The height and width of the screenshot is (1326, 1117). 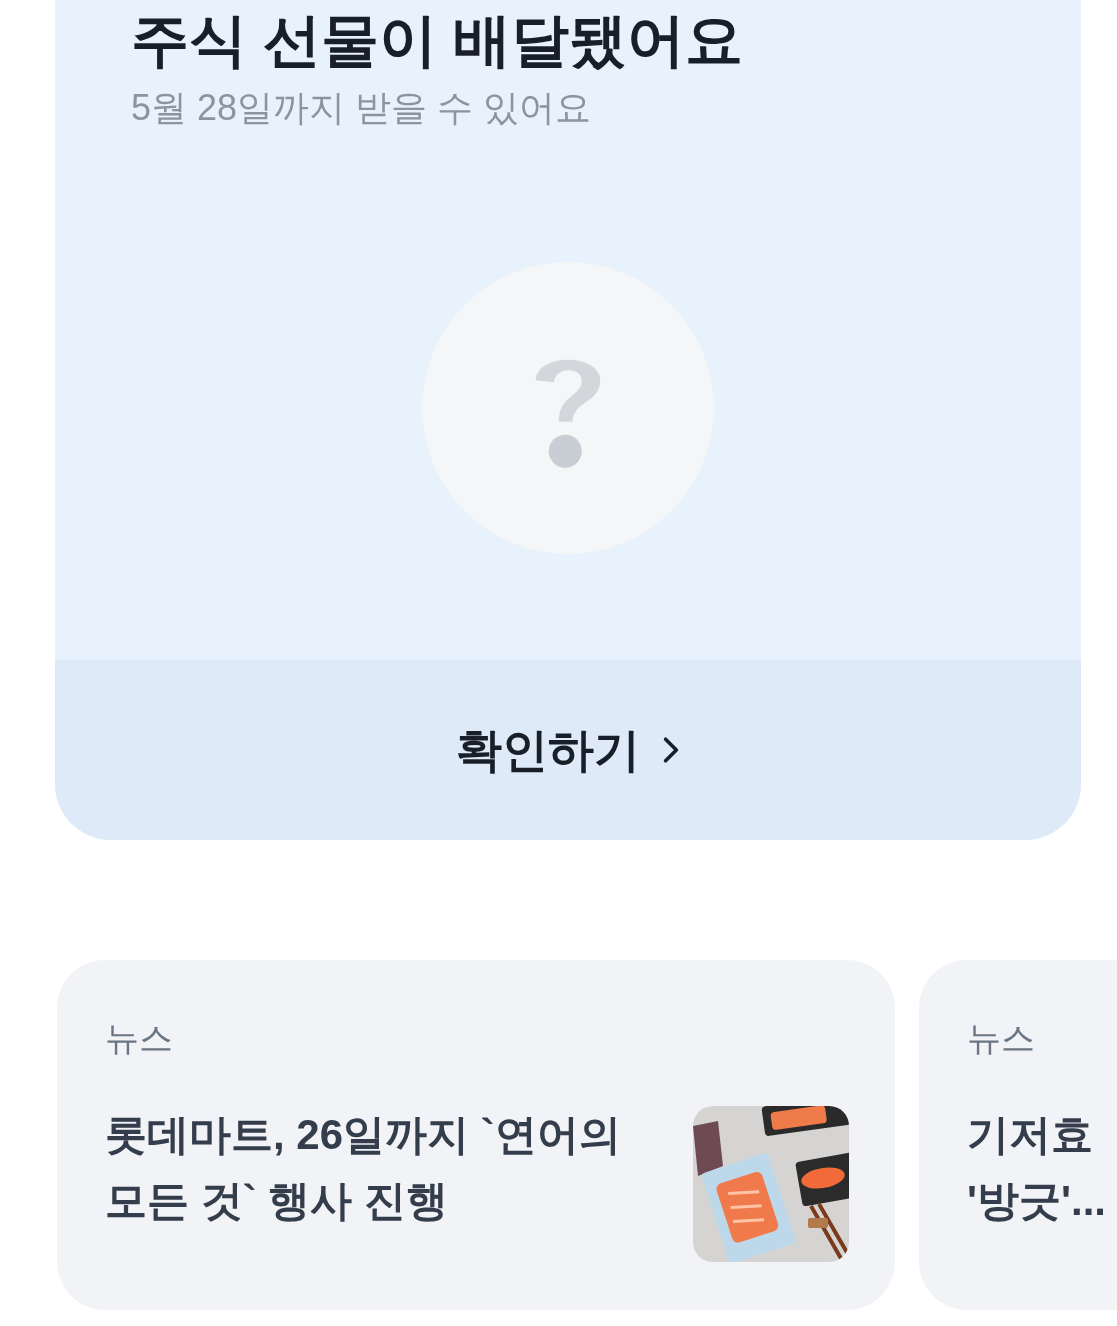 I want to click on gift-deadline: 5월 28일까지 받을 수 있어요, so click(x=362, y=108).